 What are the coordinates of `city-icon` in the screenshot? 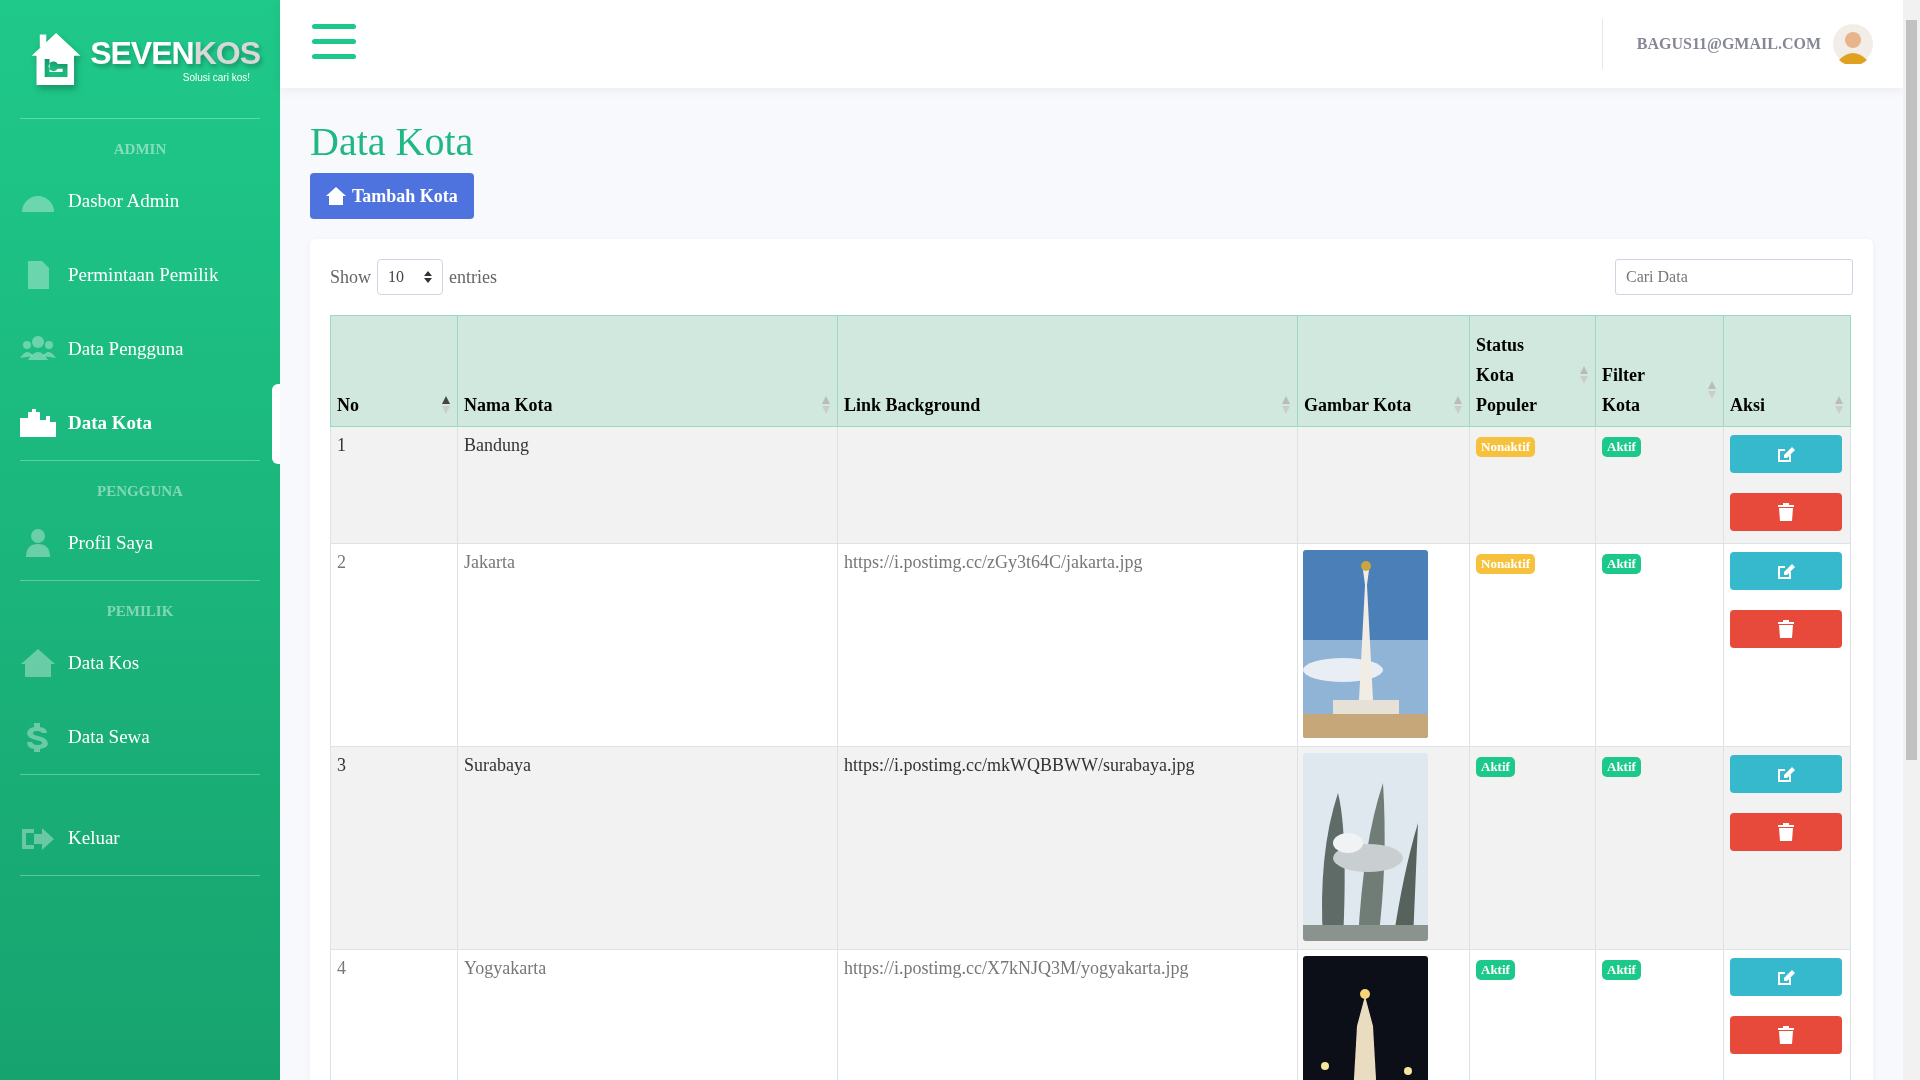 It's located at (38, 423).